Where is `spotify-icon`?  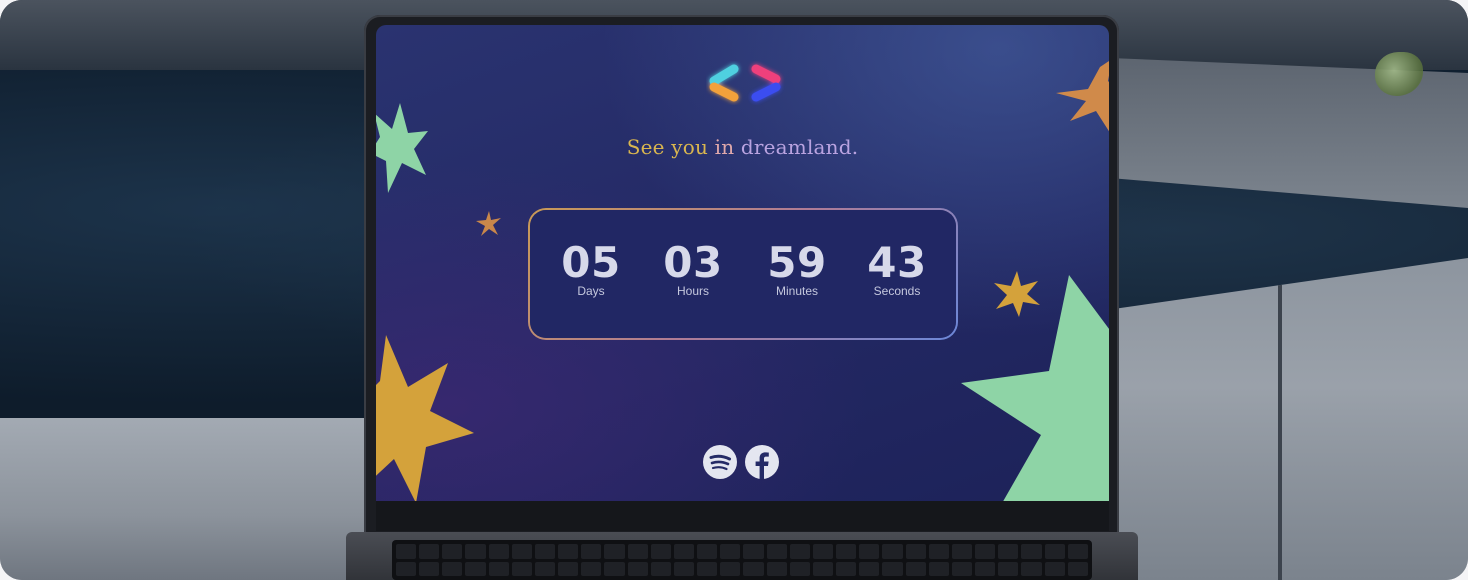
spotify-icon is located at coordinates (720, 462).